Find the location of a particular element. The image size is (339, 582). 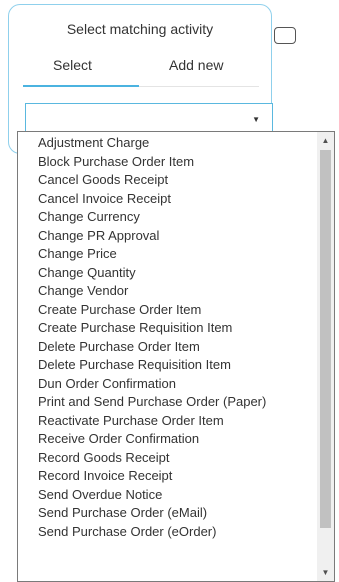

tab-select: Select is located at coordinates (72, 65).